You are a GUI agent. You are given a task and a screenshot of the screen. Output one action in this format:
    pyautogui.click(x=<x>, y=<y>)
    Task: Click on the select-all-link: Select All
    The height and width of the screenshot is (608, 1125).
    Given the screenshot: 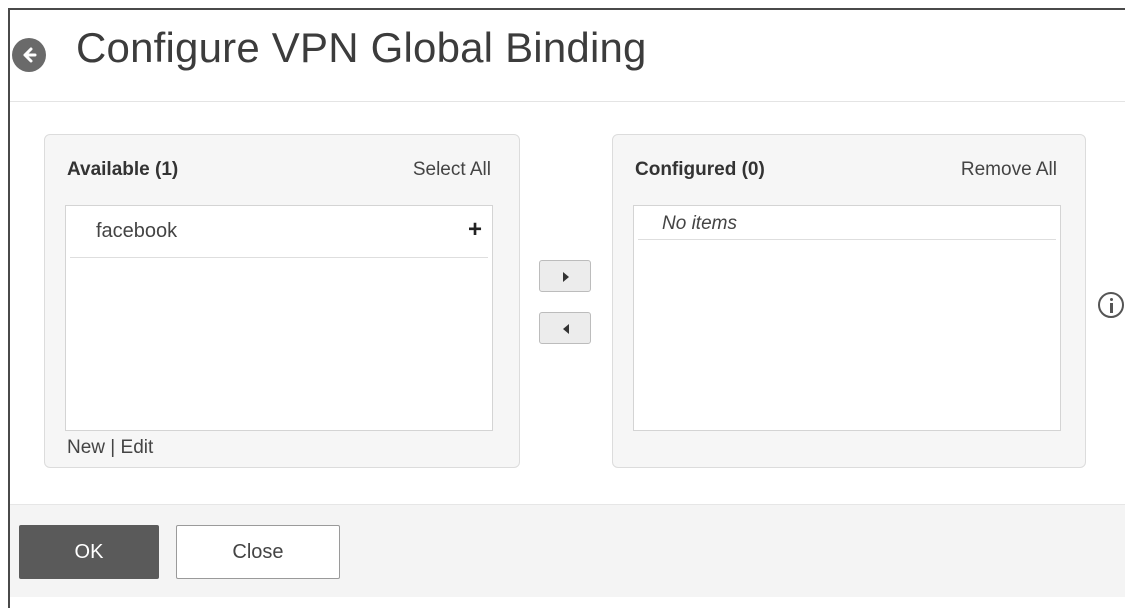 What is the action you would take?
    pyautogui.click(x=452, y=170)
    